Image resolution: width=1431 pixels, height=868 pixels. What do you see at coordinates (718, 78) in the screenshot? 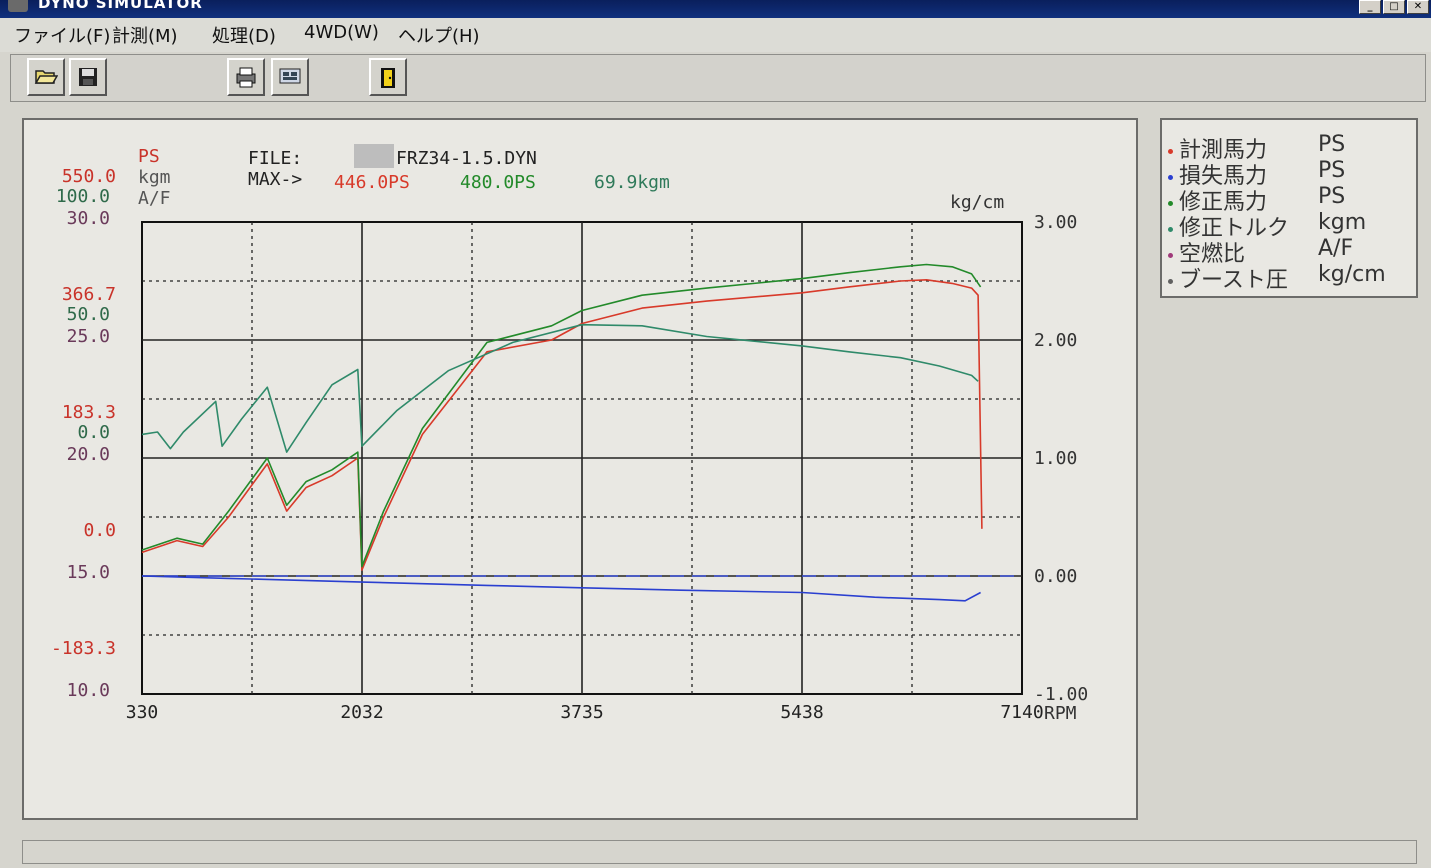
I see `toolbar` at bounding box center [718, 78].